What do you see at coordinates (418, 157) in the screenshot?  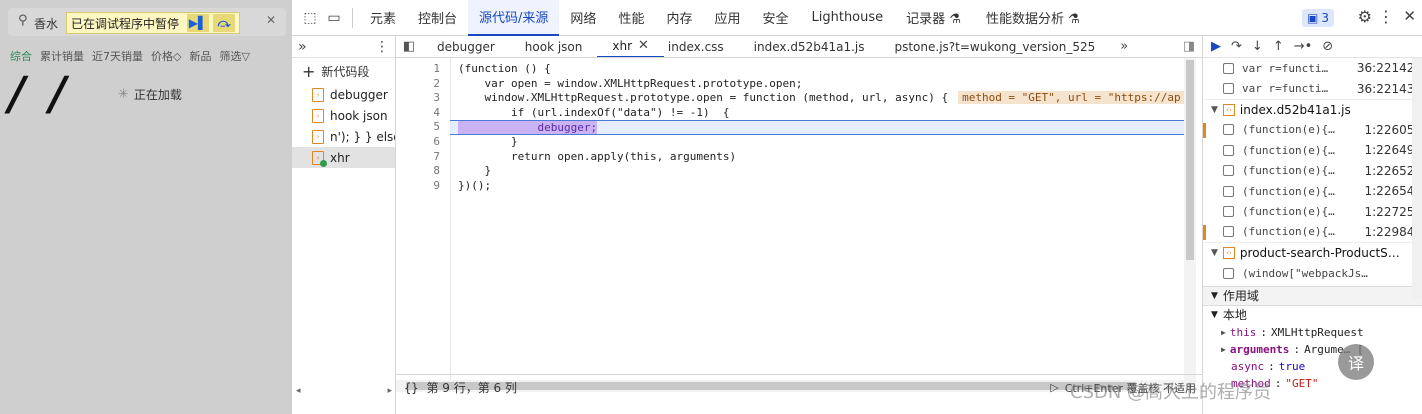 I see `line-number: 7` at bounding box center [418, 157].